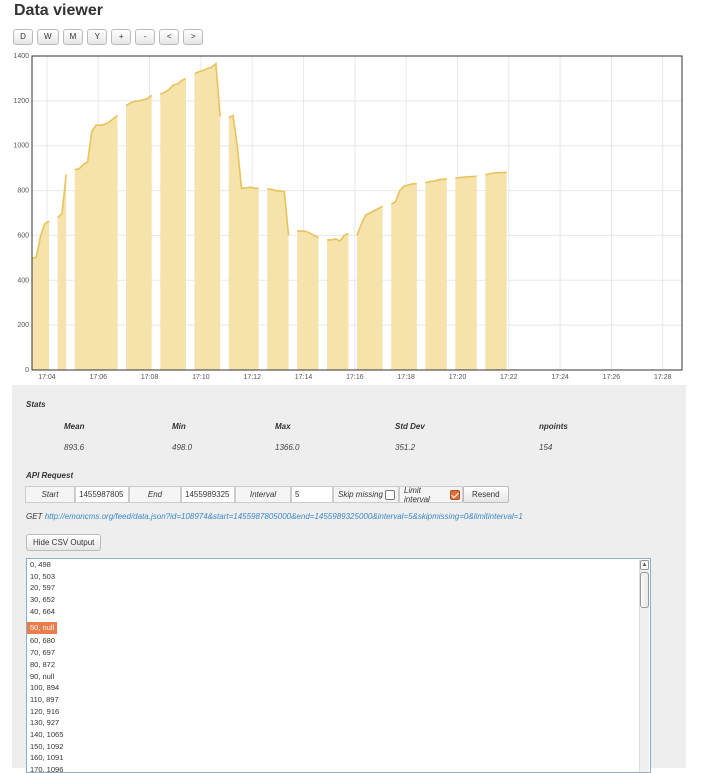 This screenshot has width=703, height=773. I want to click on month-button: M, so click(73, 37).